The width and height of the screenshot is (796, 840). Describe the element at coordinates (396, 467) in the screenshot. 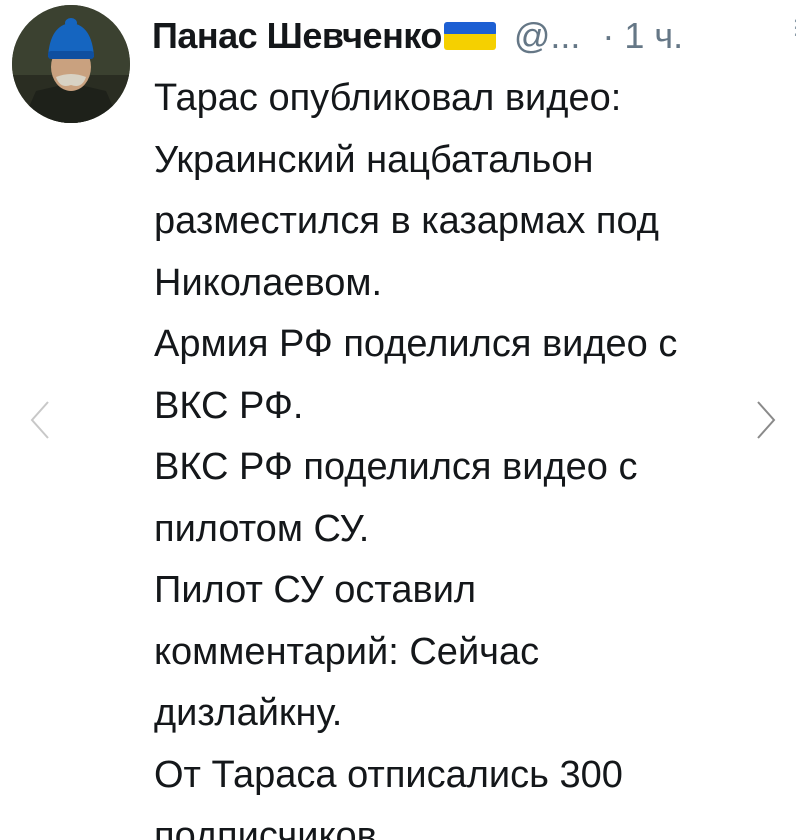

I see `tweet-text-line: ВКС РФ поделился видео с` at that location.